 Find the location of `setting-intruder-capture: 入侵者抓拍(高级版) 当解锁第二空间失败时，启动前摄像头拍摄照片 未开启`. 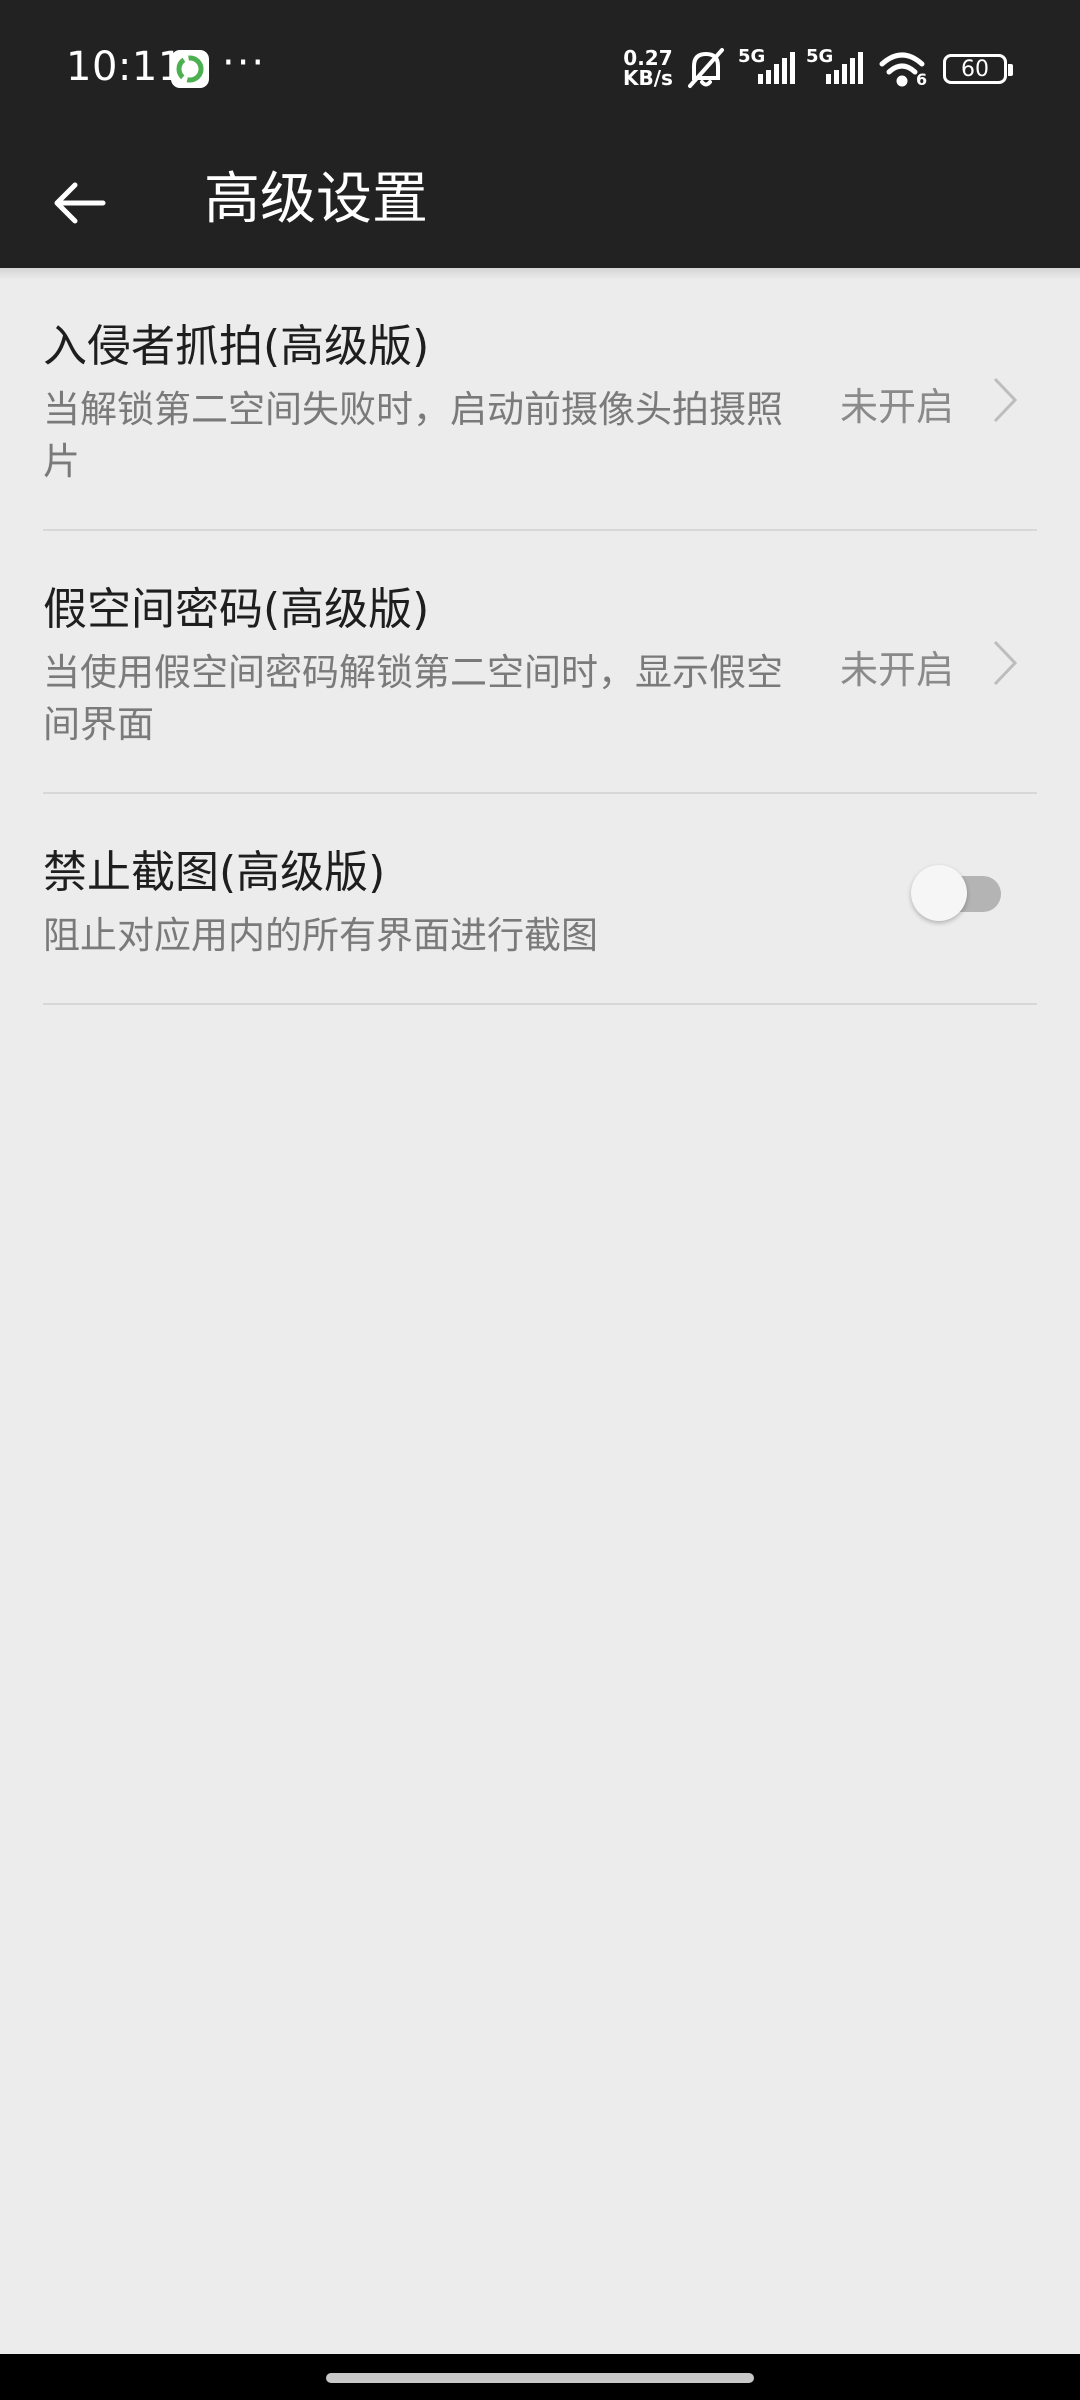

setting-intruder-capture: 入侵者抓拍(高级版) 当解锁第二空间失败时，启动前摄像头拍摄照片 未开启 is located at coordinates (540, 399).